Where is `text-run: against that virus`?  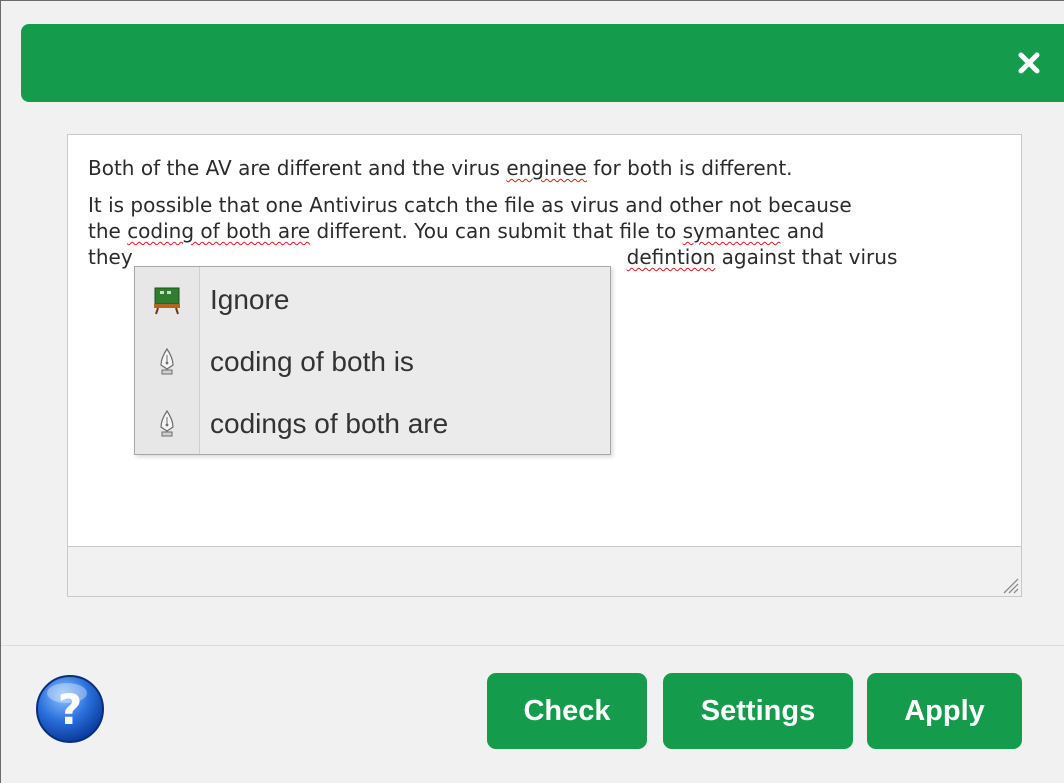 text-run: against that virus is located at coordinates (806, 257).